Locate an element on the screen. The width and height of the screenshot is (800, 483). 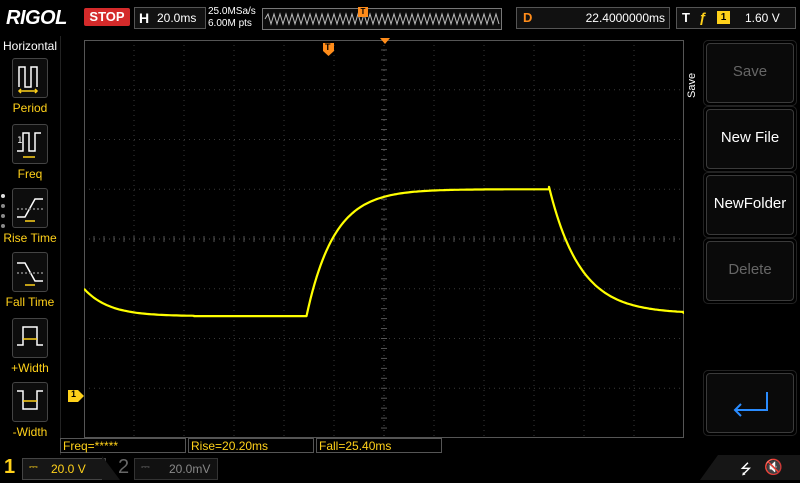
ch1-label: 1 is located at coordinates (9, 467).